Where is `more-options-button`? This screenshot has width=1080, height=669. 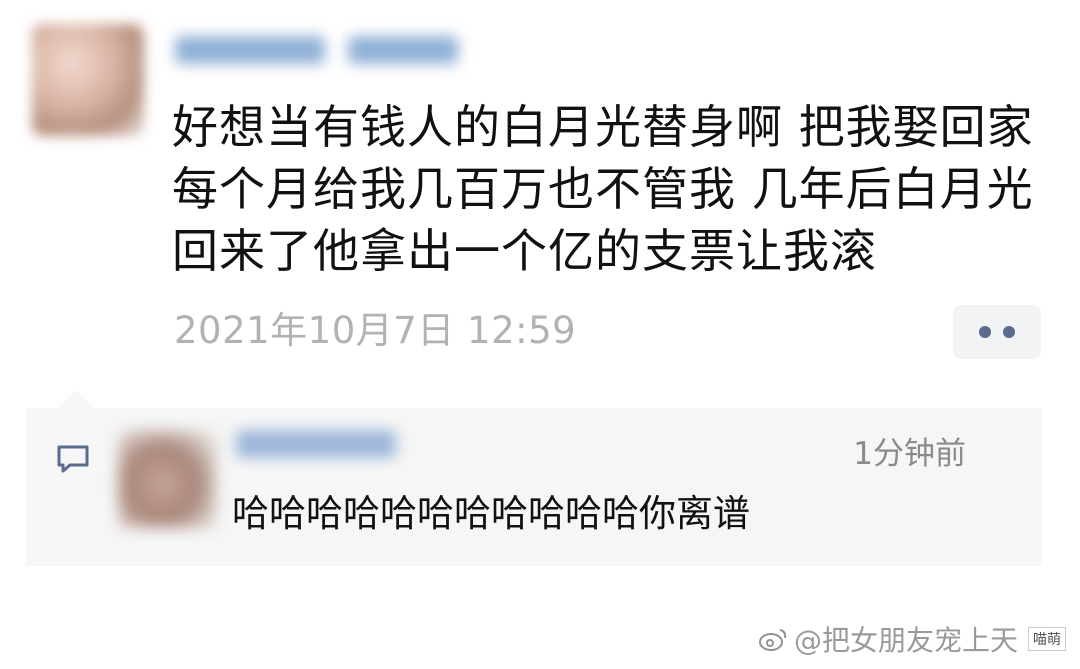 more-options-button is located at coordinates (997, 332).